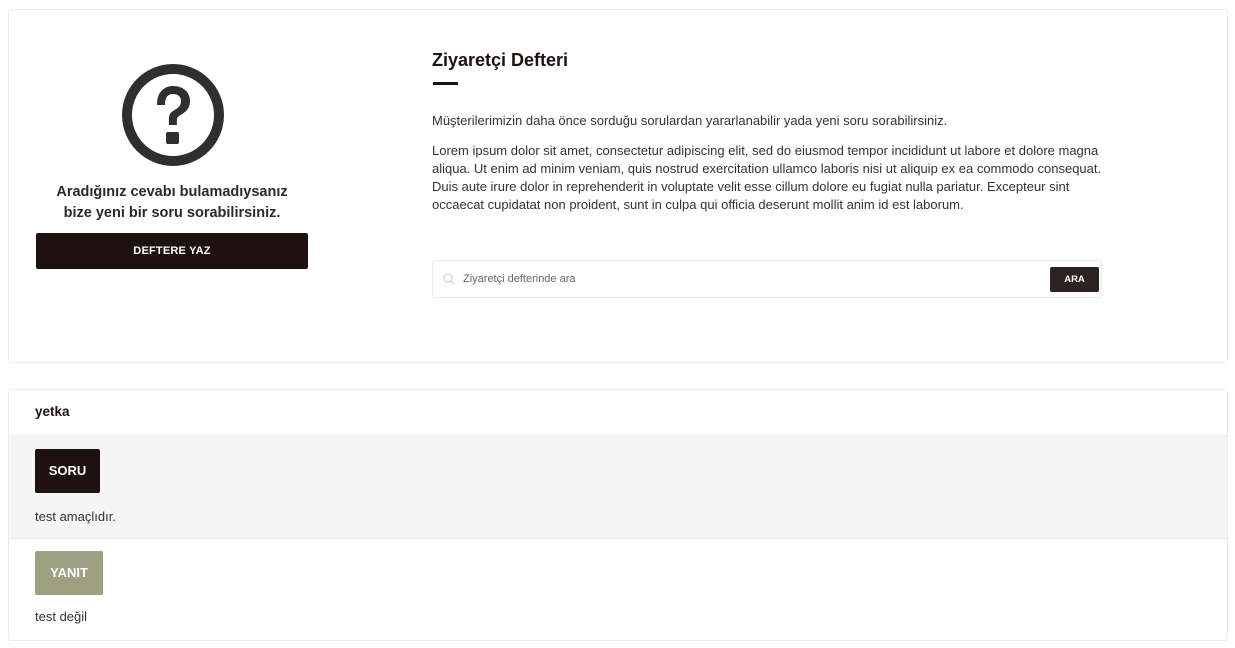  What do you see at coordinates (172, 213) in the screenshot?
I see `ask-question-prompt-line2: bize yeni bir soru sorabilirsiniz.` at bounding box center [172, 213].